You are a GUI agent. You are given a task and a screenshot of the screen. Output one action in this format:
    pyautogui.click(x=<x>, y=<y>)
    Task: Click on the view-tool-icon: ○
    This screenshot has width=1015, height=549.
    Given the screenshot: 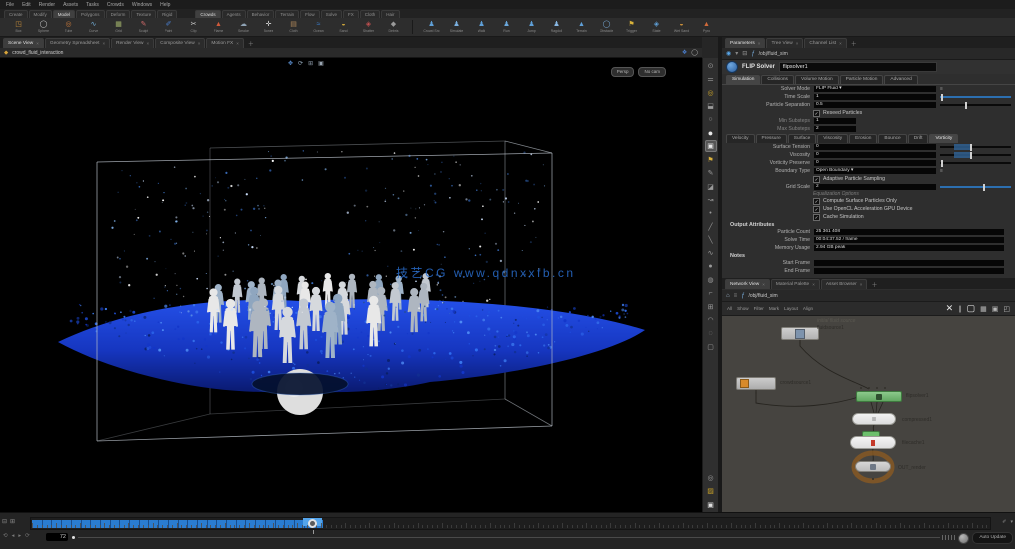 What is the action you would take?
    pyautogui.click(x=711, y=120)
    